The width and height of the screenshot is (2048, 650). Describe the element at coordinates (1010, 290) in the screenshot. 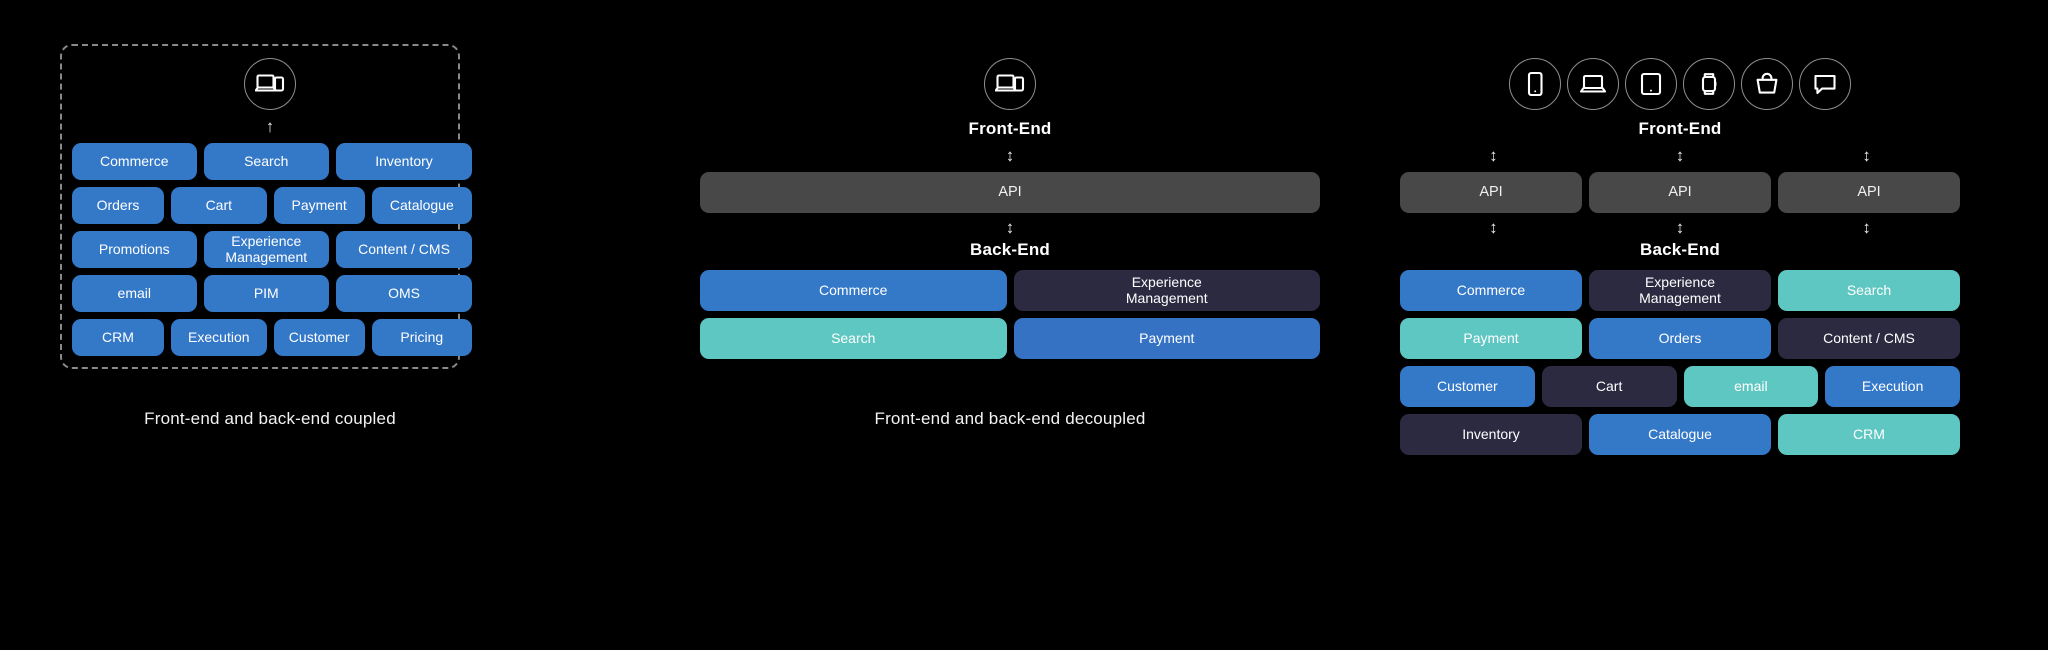

I see `service-tile-row: Commerce Experience Management` at that location.